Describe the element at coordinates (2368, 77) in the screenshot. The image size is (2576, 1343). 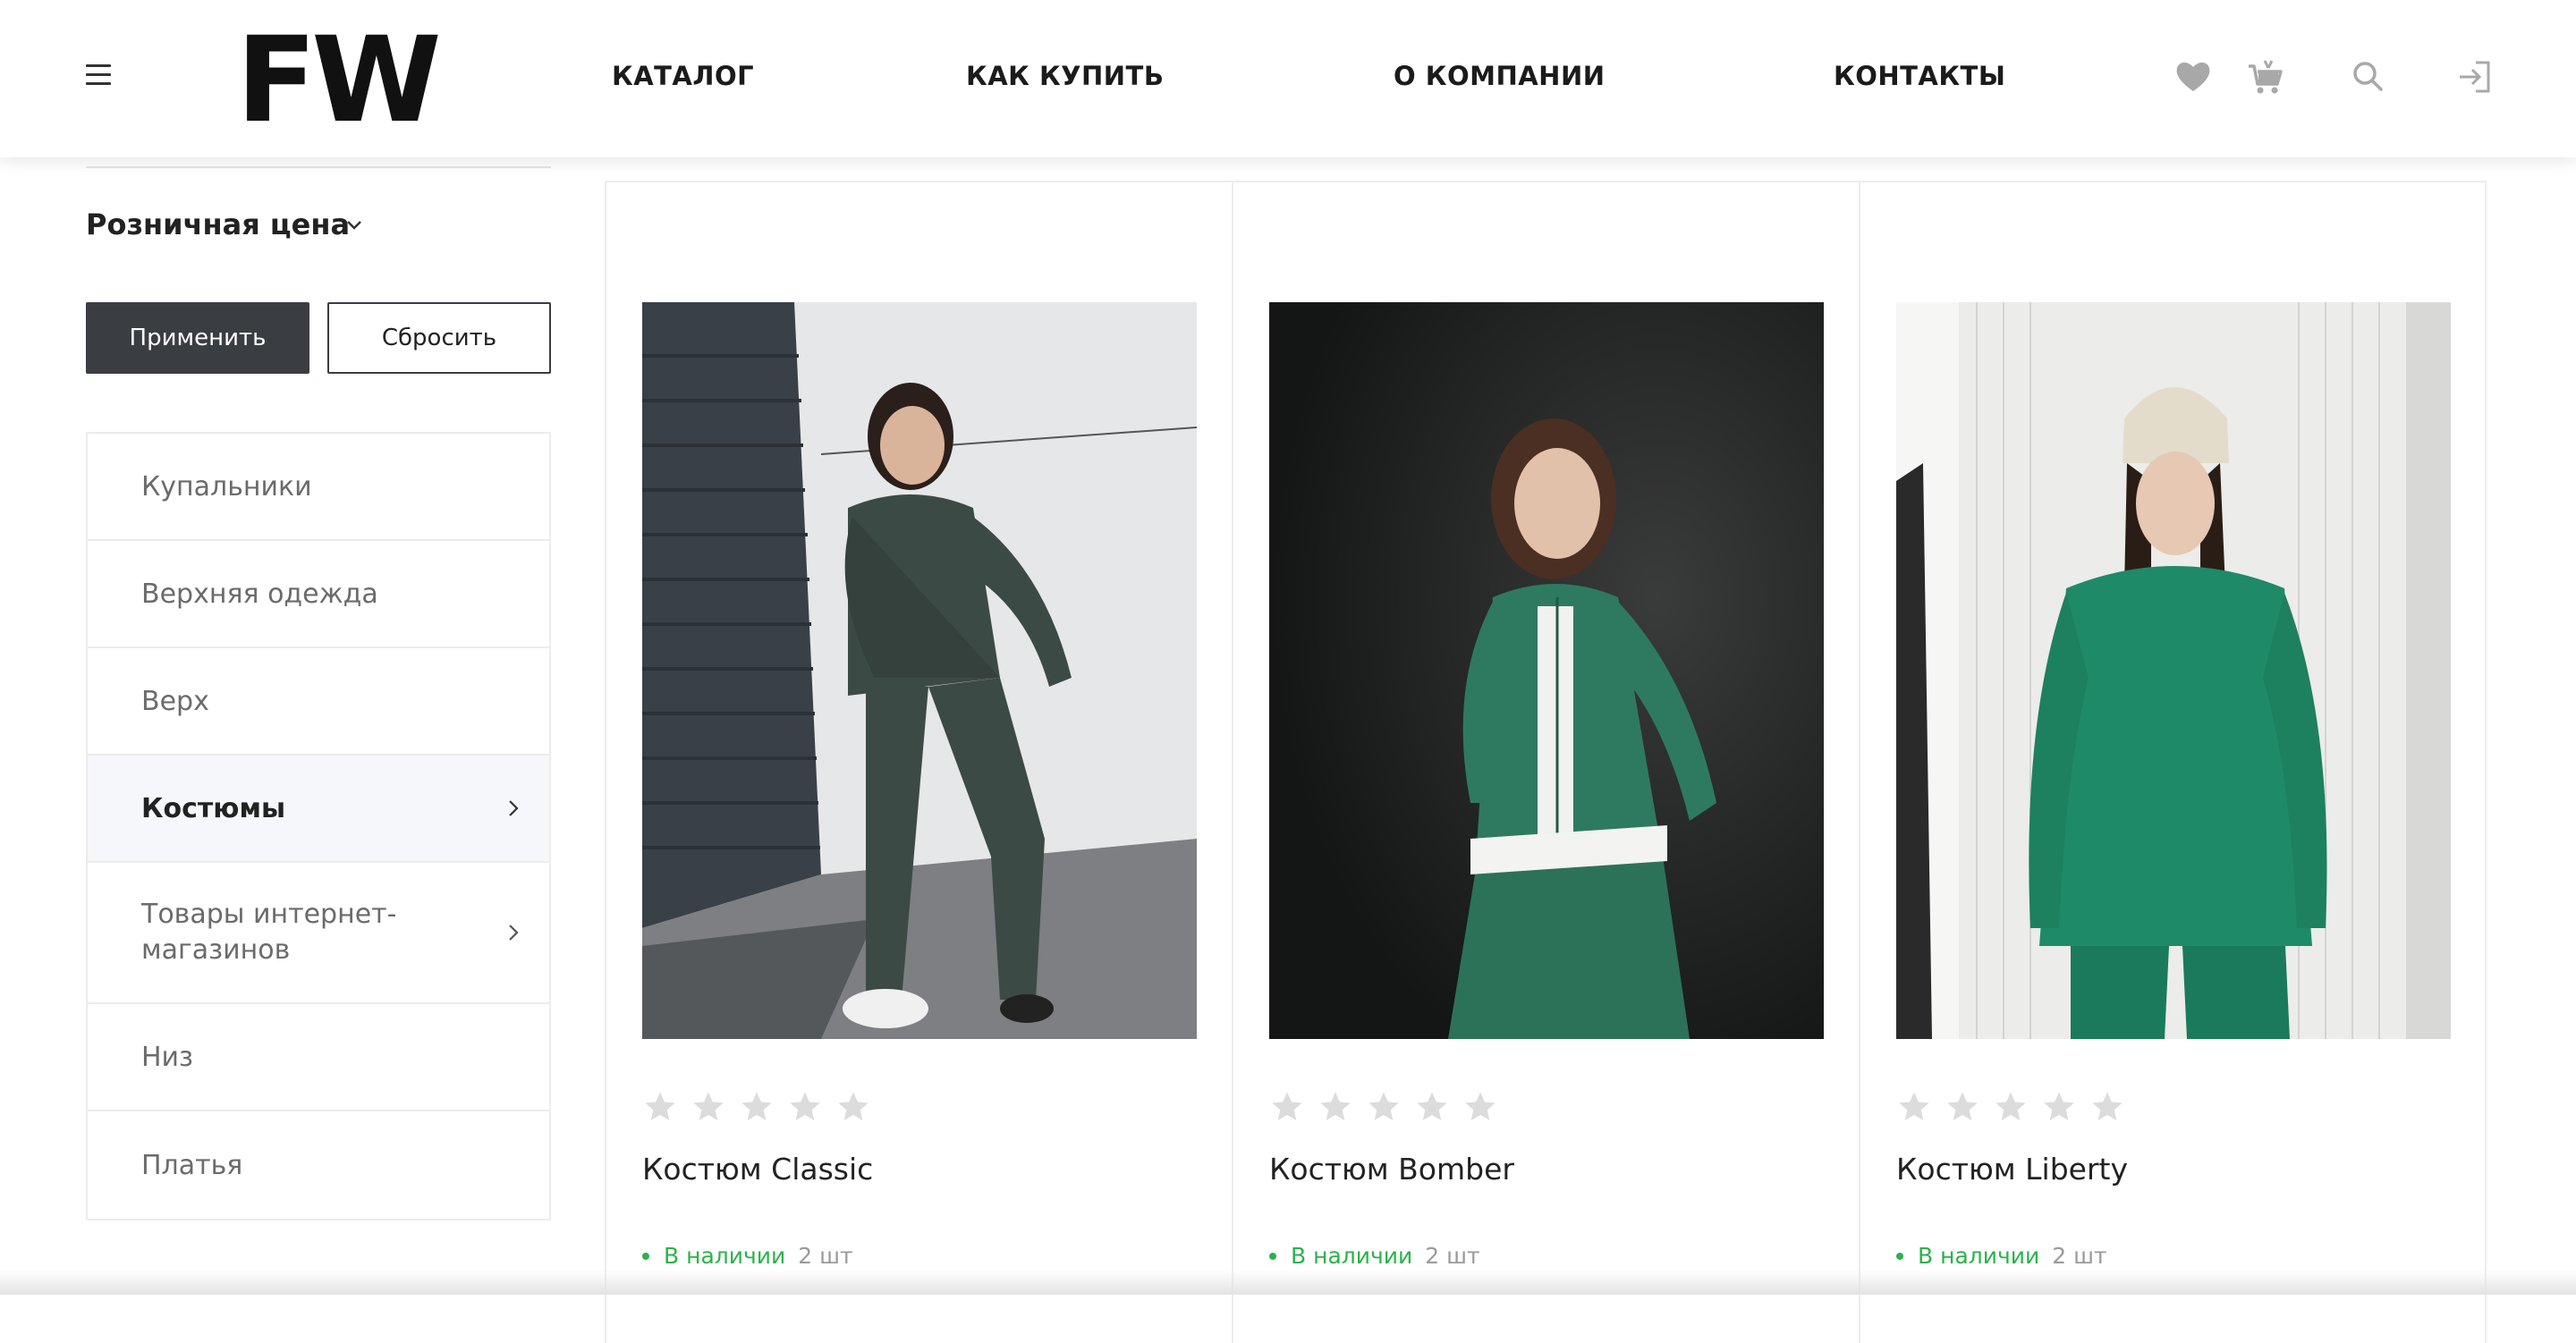
I see `search-icon` at that location.